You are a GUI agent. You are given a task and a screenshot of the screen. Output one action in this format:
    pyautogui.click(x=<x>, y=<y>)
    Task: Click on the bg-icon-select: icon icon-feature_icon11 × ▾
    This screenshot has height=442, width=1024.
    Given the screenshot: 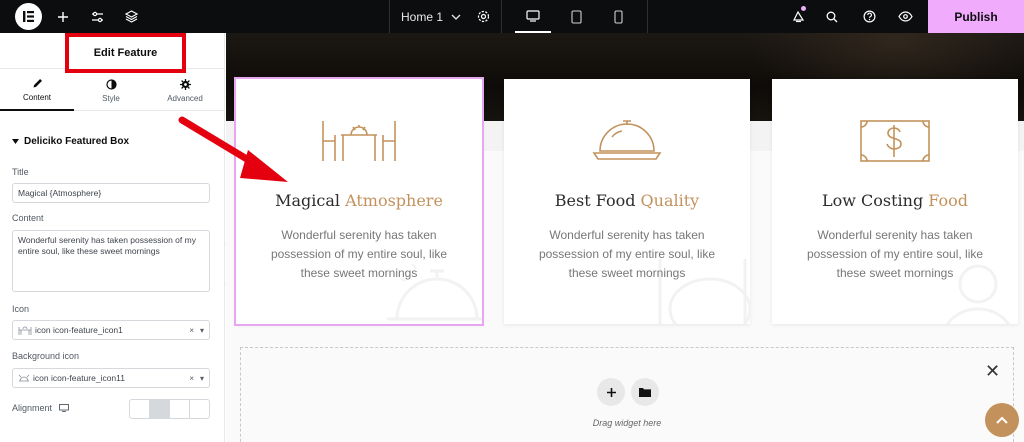 What is the action you would take?
    pyautogui.click(x=111, y=378)
    